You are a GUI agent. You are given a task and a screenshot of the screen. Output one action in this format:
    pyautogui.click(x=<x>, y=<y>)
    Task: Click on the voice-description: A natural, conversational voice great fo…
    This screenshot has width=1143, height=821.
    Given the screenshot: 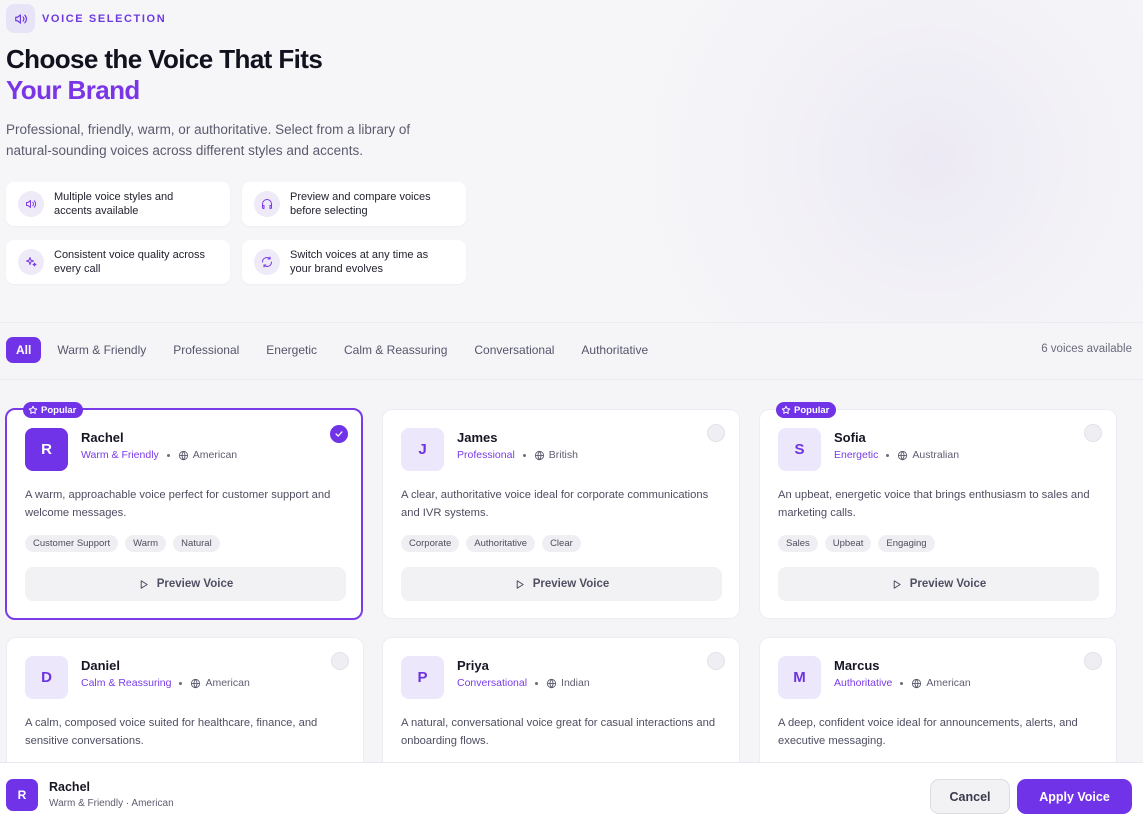 What is the action you would take?
    pyautogui.click(x=558, y=732)
    